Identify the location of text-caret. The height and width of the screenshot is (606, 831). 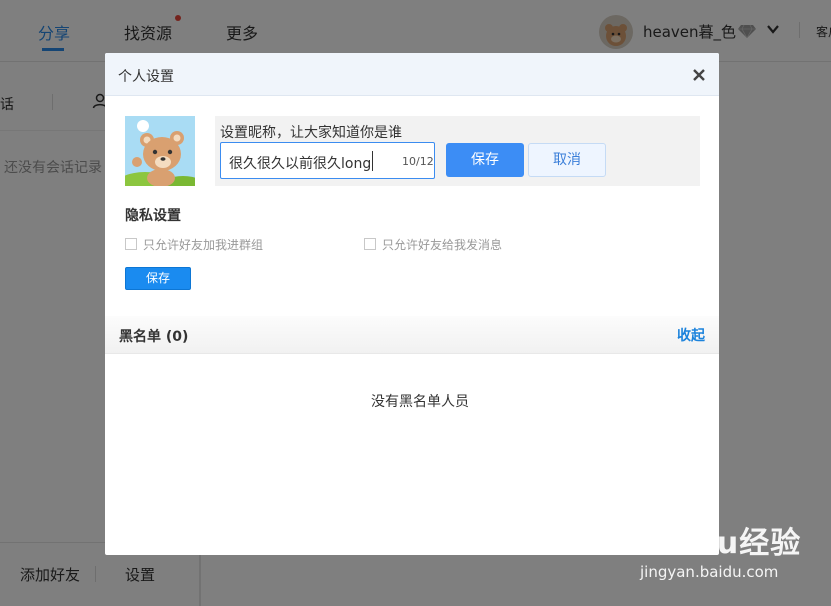
(372, 161).